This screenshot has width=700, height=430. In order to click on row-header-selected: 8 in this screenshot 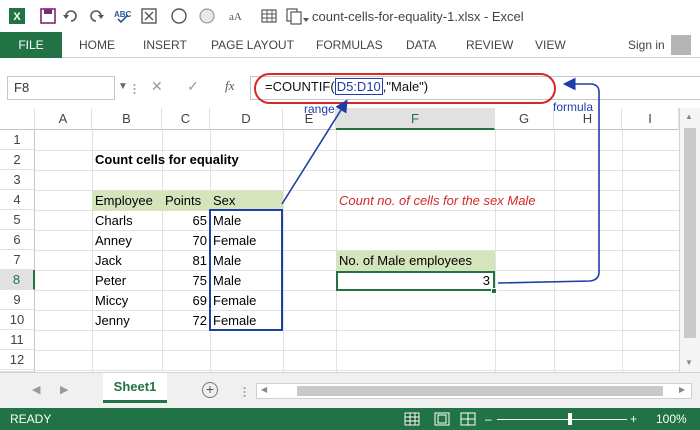, I will do `click(17, 280)`.